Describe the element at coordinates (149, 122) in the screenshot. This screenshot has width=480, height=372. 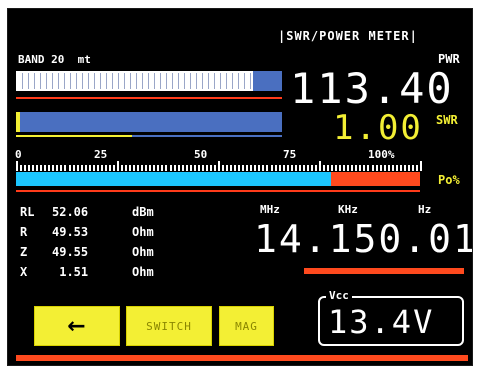
I see `swr-bar-track` at that location.